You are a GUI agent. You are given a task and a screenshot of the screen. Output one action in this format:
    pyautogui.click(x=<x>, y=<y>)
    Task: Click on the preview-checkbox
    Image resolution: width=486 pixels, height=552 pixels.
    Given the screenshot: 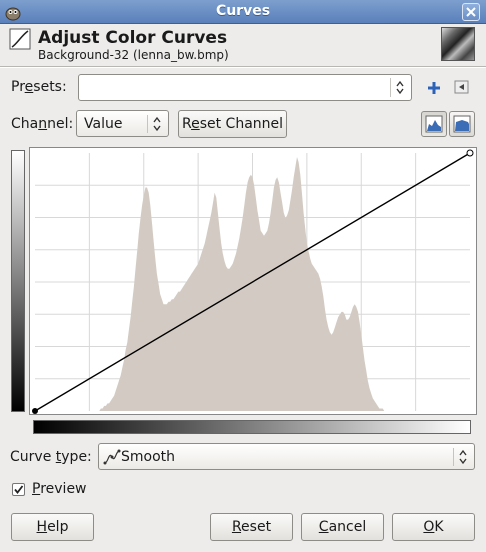 What is the action you would take?
    pyautogui.click(x=18, y=489)
    